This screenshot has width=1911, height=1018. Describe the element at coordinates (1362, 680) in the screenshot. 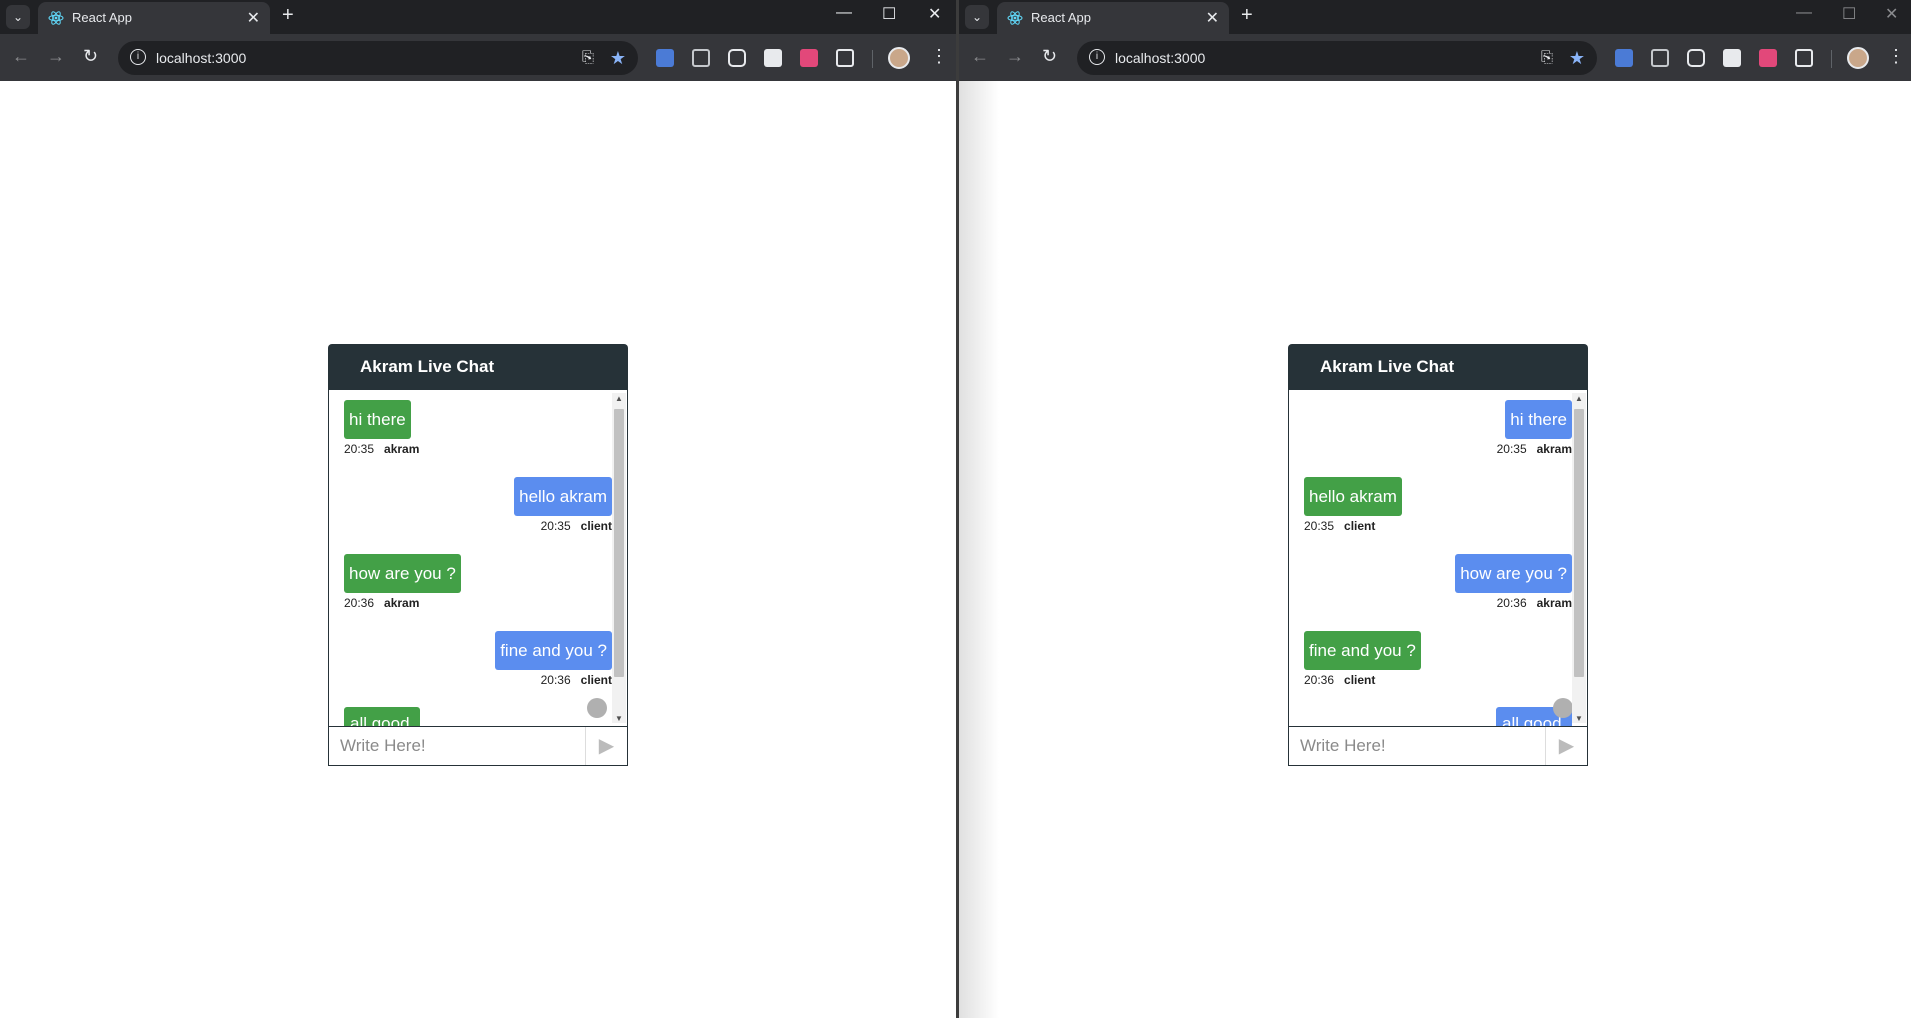

I see `message-meta: 20:36 client` at that location.